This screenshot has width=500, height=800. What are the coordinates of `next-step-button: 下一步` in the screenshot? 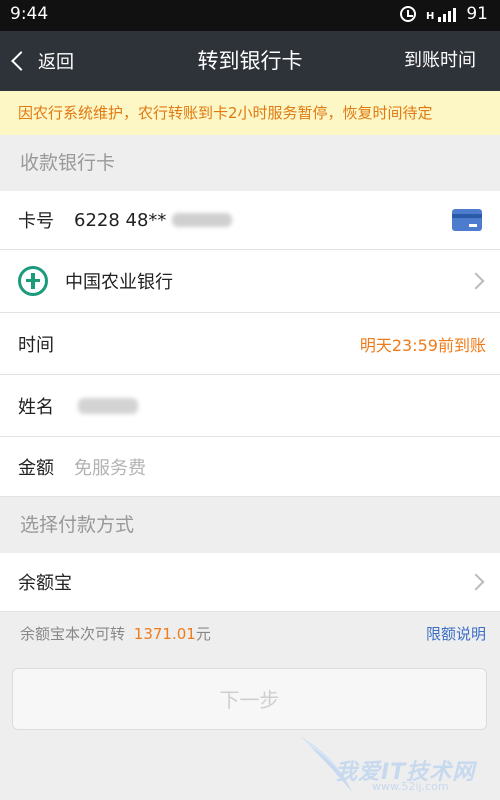 It's located at (249, 699).